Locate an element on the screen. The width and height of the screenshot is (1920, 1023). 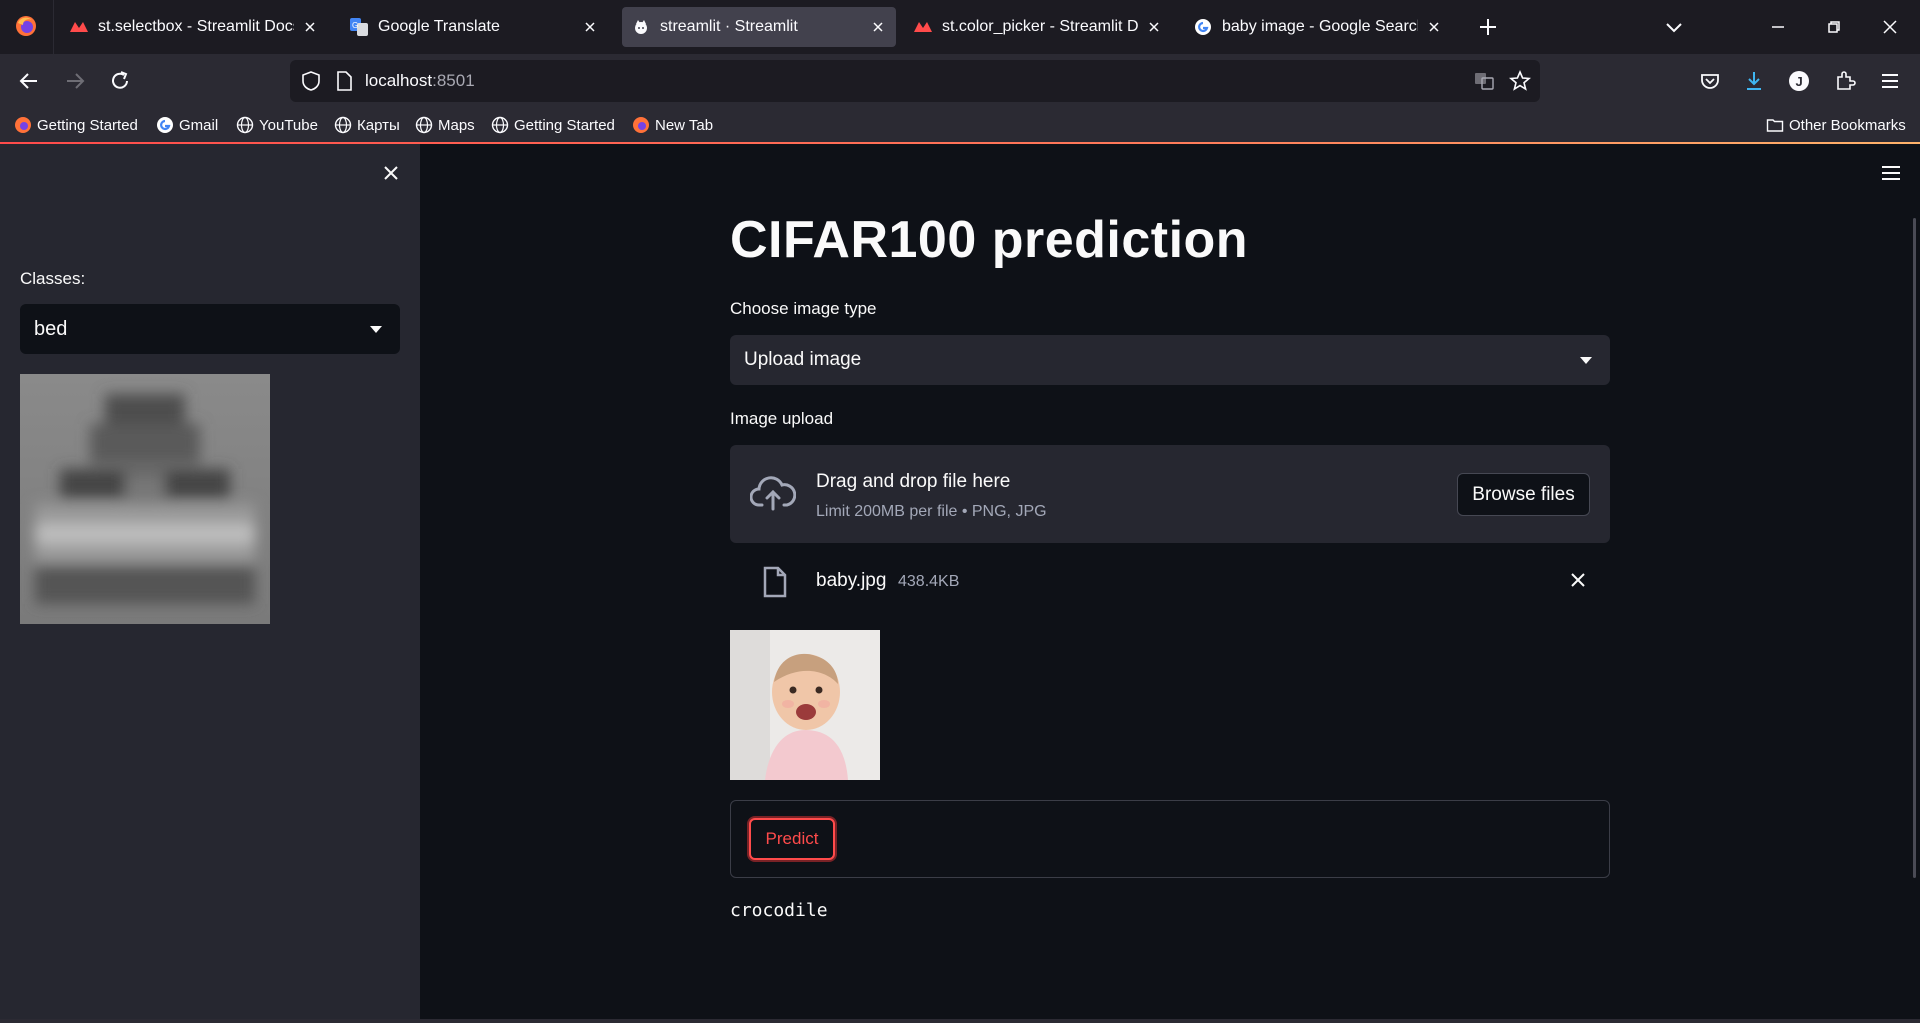
image-upload-label: Image upload is located at coordinates (782, 418).